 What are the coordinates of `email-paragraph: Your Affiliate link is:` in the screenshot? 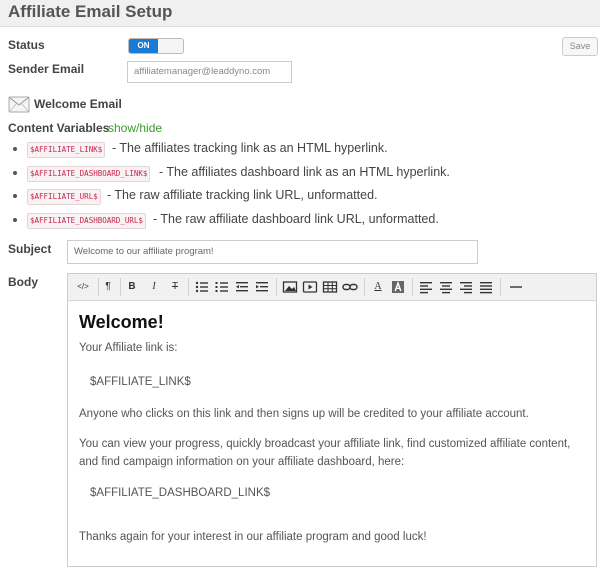 It's located at (128, 348).